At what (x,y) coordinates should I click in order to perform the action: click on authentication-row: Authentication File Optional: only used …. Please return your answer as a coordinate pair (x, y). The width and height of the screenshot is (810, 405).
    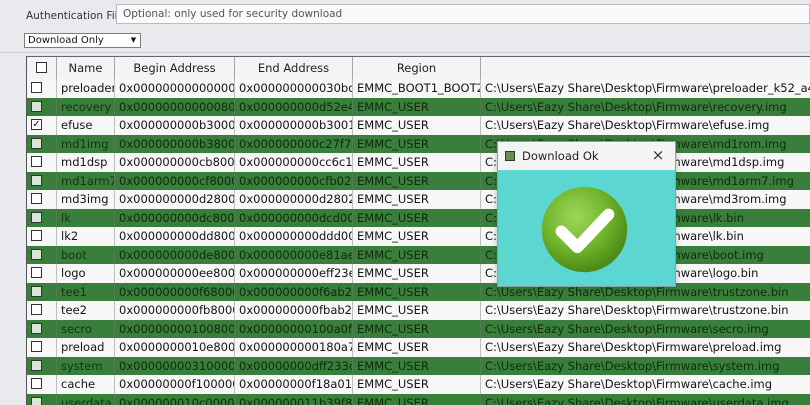
    Looking at the image, I should click on (405, 15).